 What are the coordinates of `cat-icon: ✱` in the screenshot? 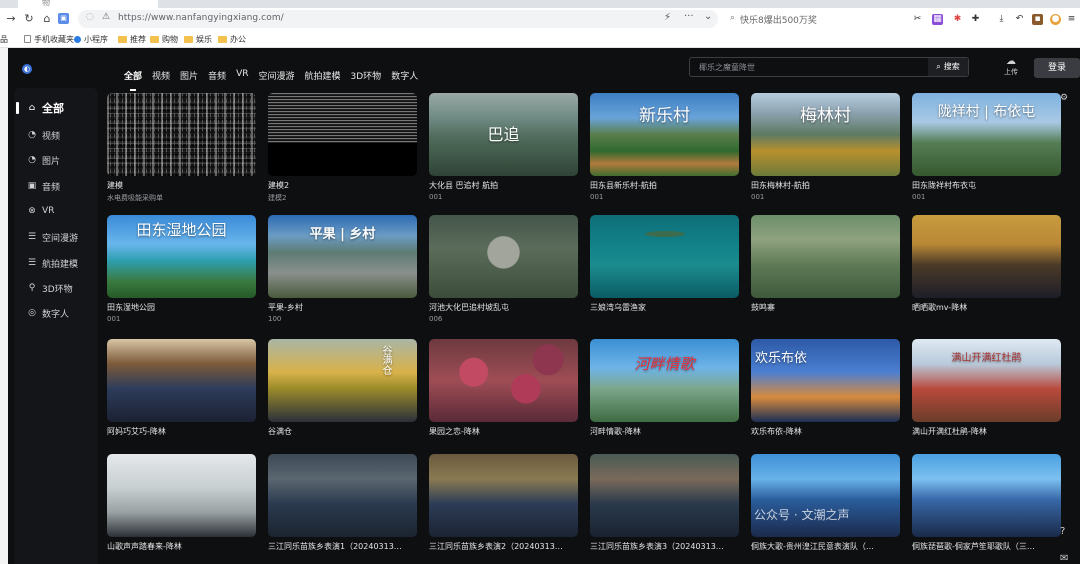 It's located at (957, 19).